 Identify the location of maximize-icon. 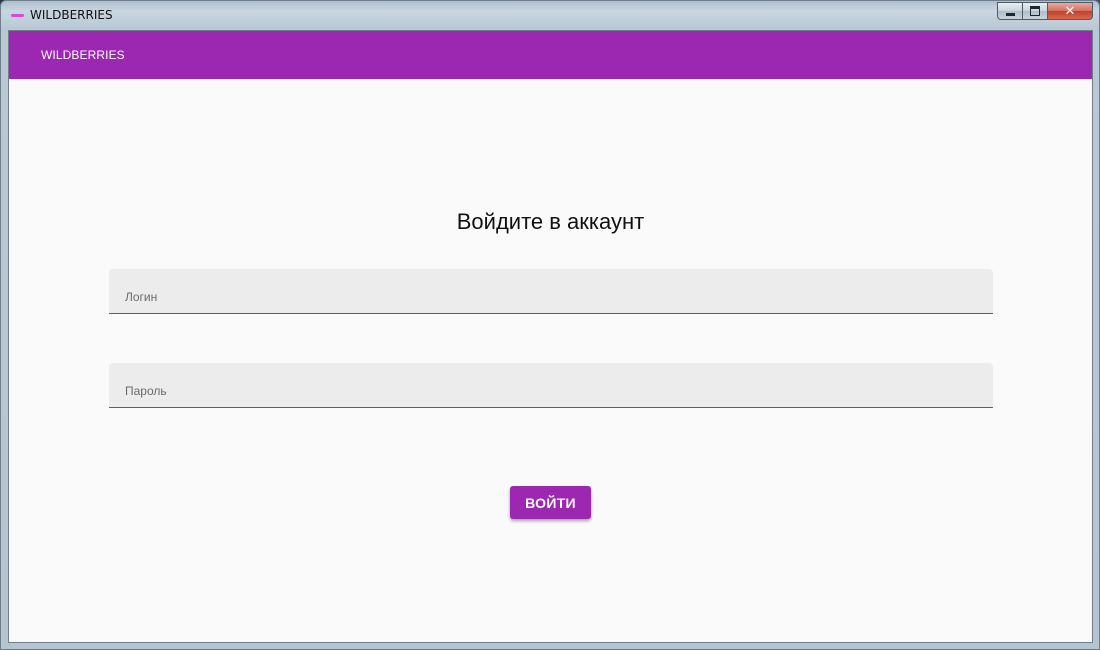
(1035, 11).